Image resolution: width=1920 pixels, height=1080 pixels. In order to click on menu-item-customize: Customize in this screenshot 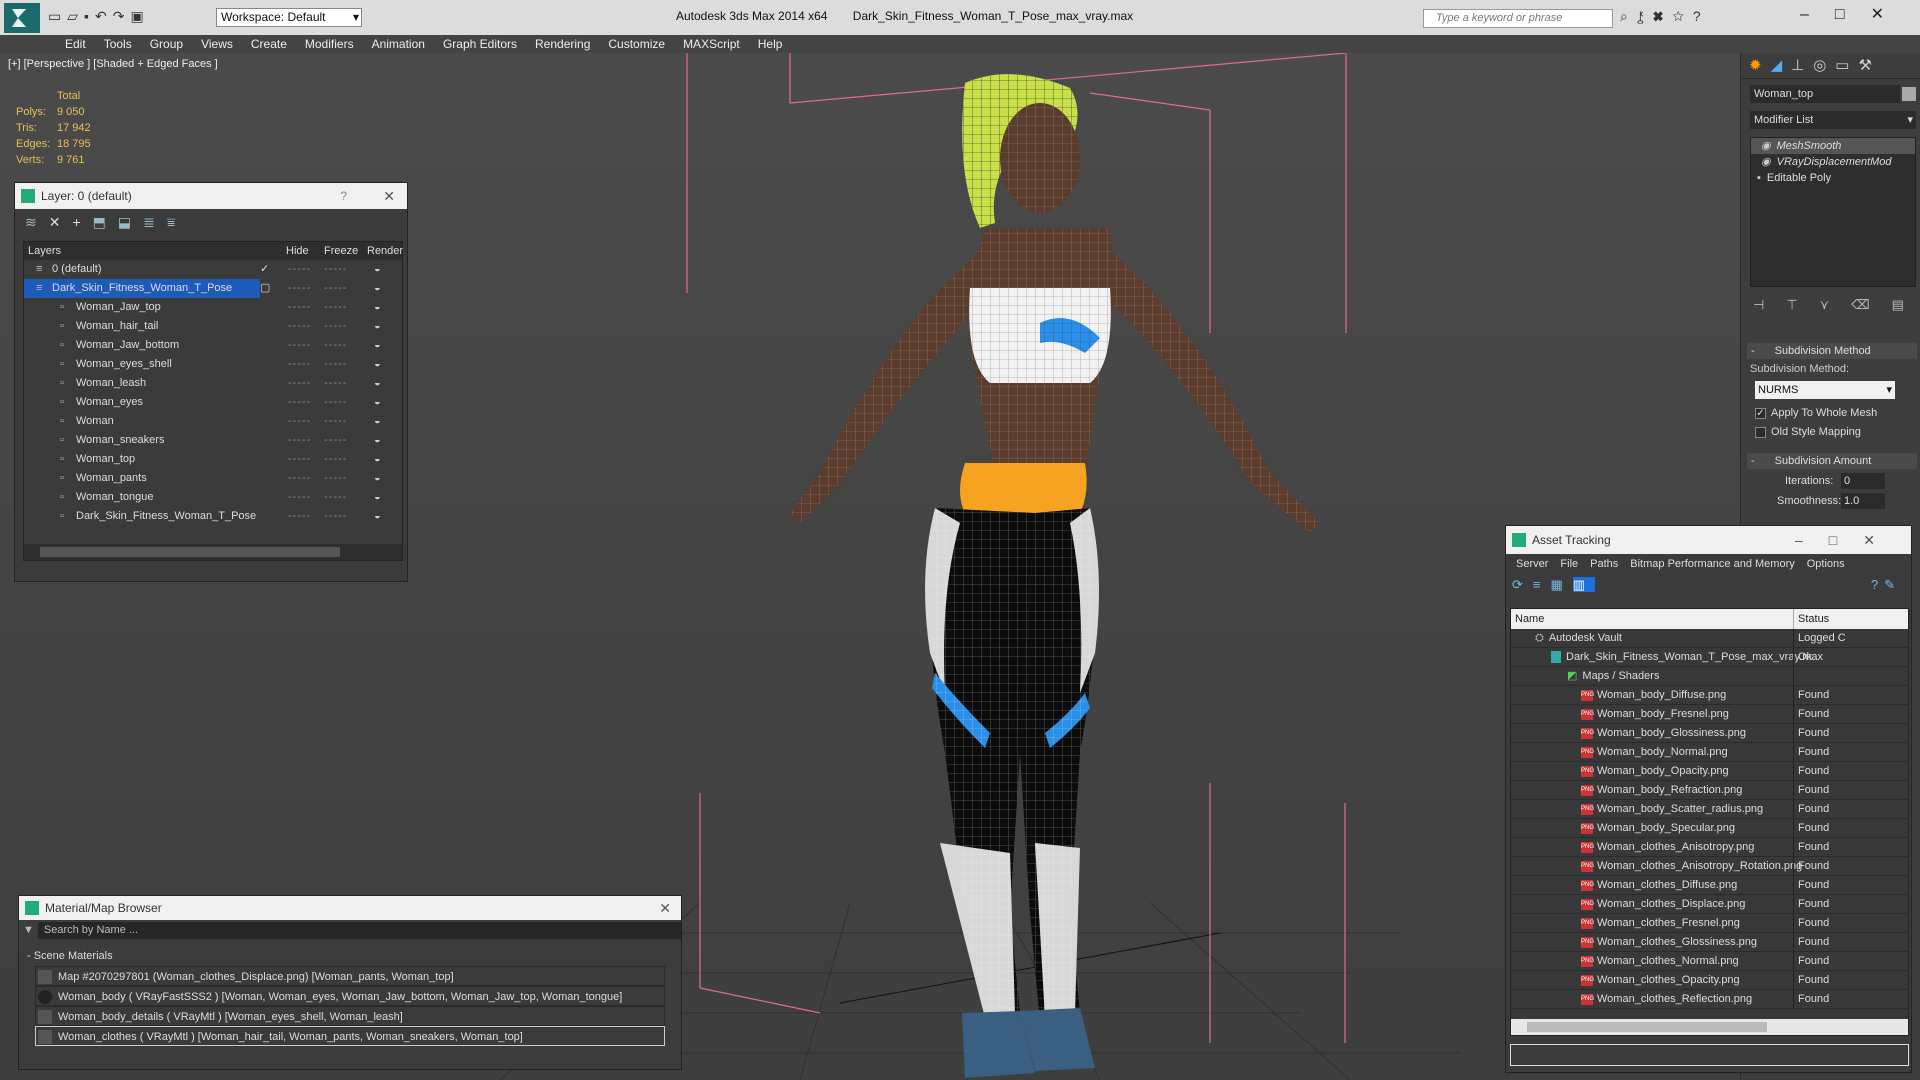, I will do `click(636, 44)`.